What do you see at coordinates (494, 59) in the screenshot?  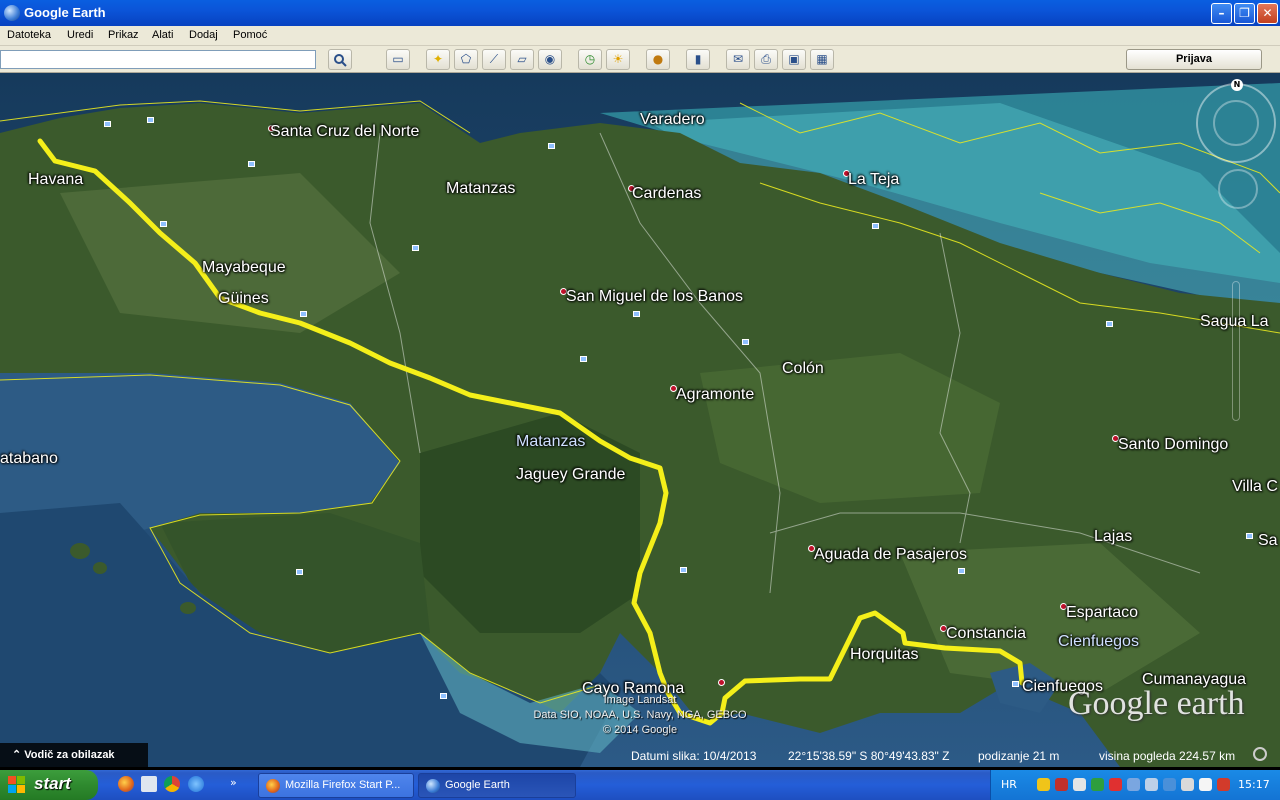 I see `add-path-button: ⟋` at bounding box center [494, 59].